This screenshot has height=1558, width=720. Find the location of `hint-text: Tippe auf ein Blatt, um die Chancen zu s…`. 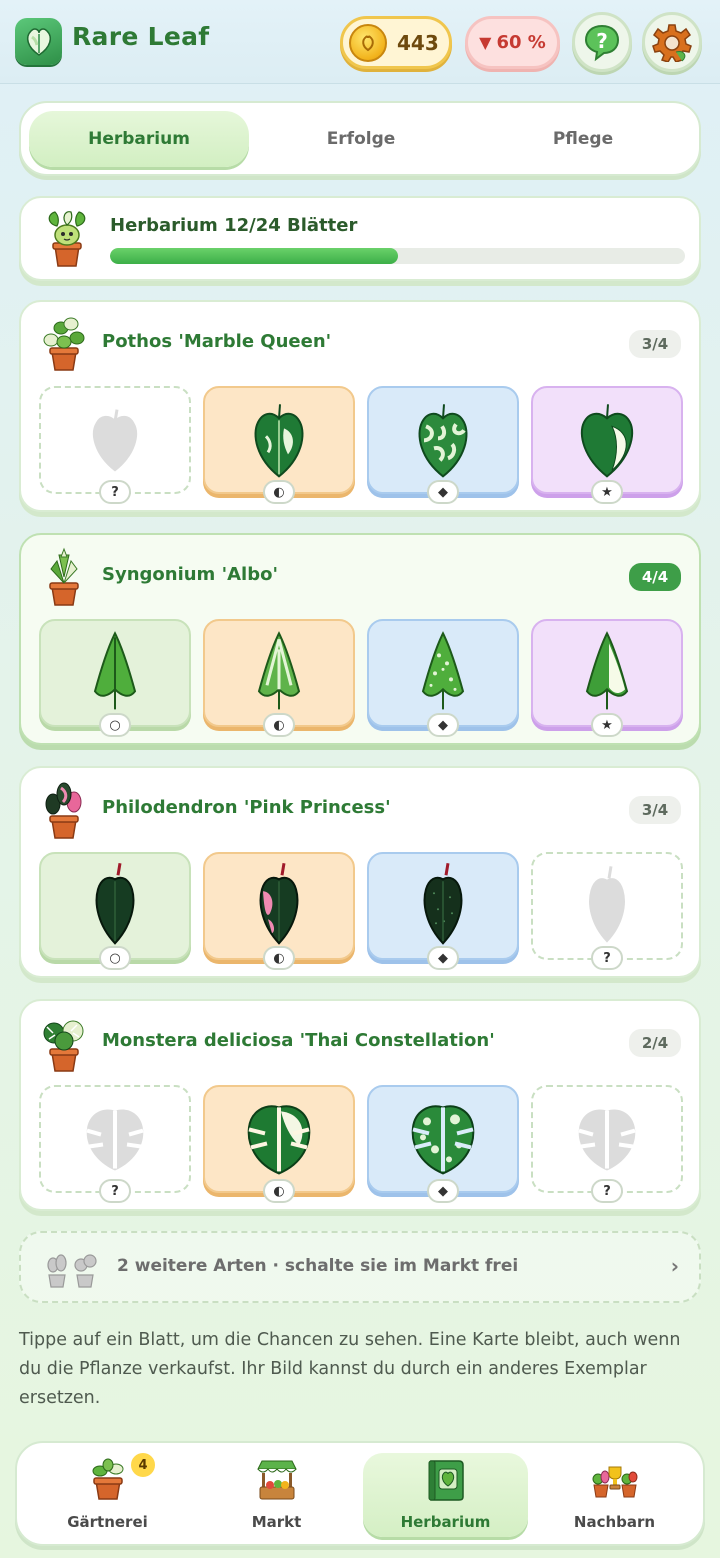

hint-text: Tippe auf ein Blatt, um die Chancen zu s… is located at coordinates (350, 1369).